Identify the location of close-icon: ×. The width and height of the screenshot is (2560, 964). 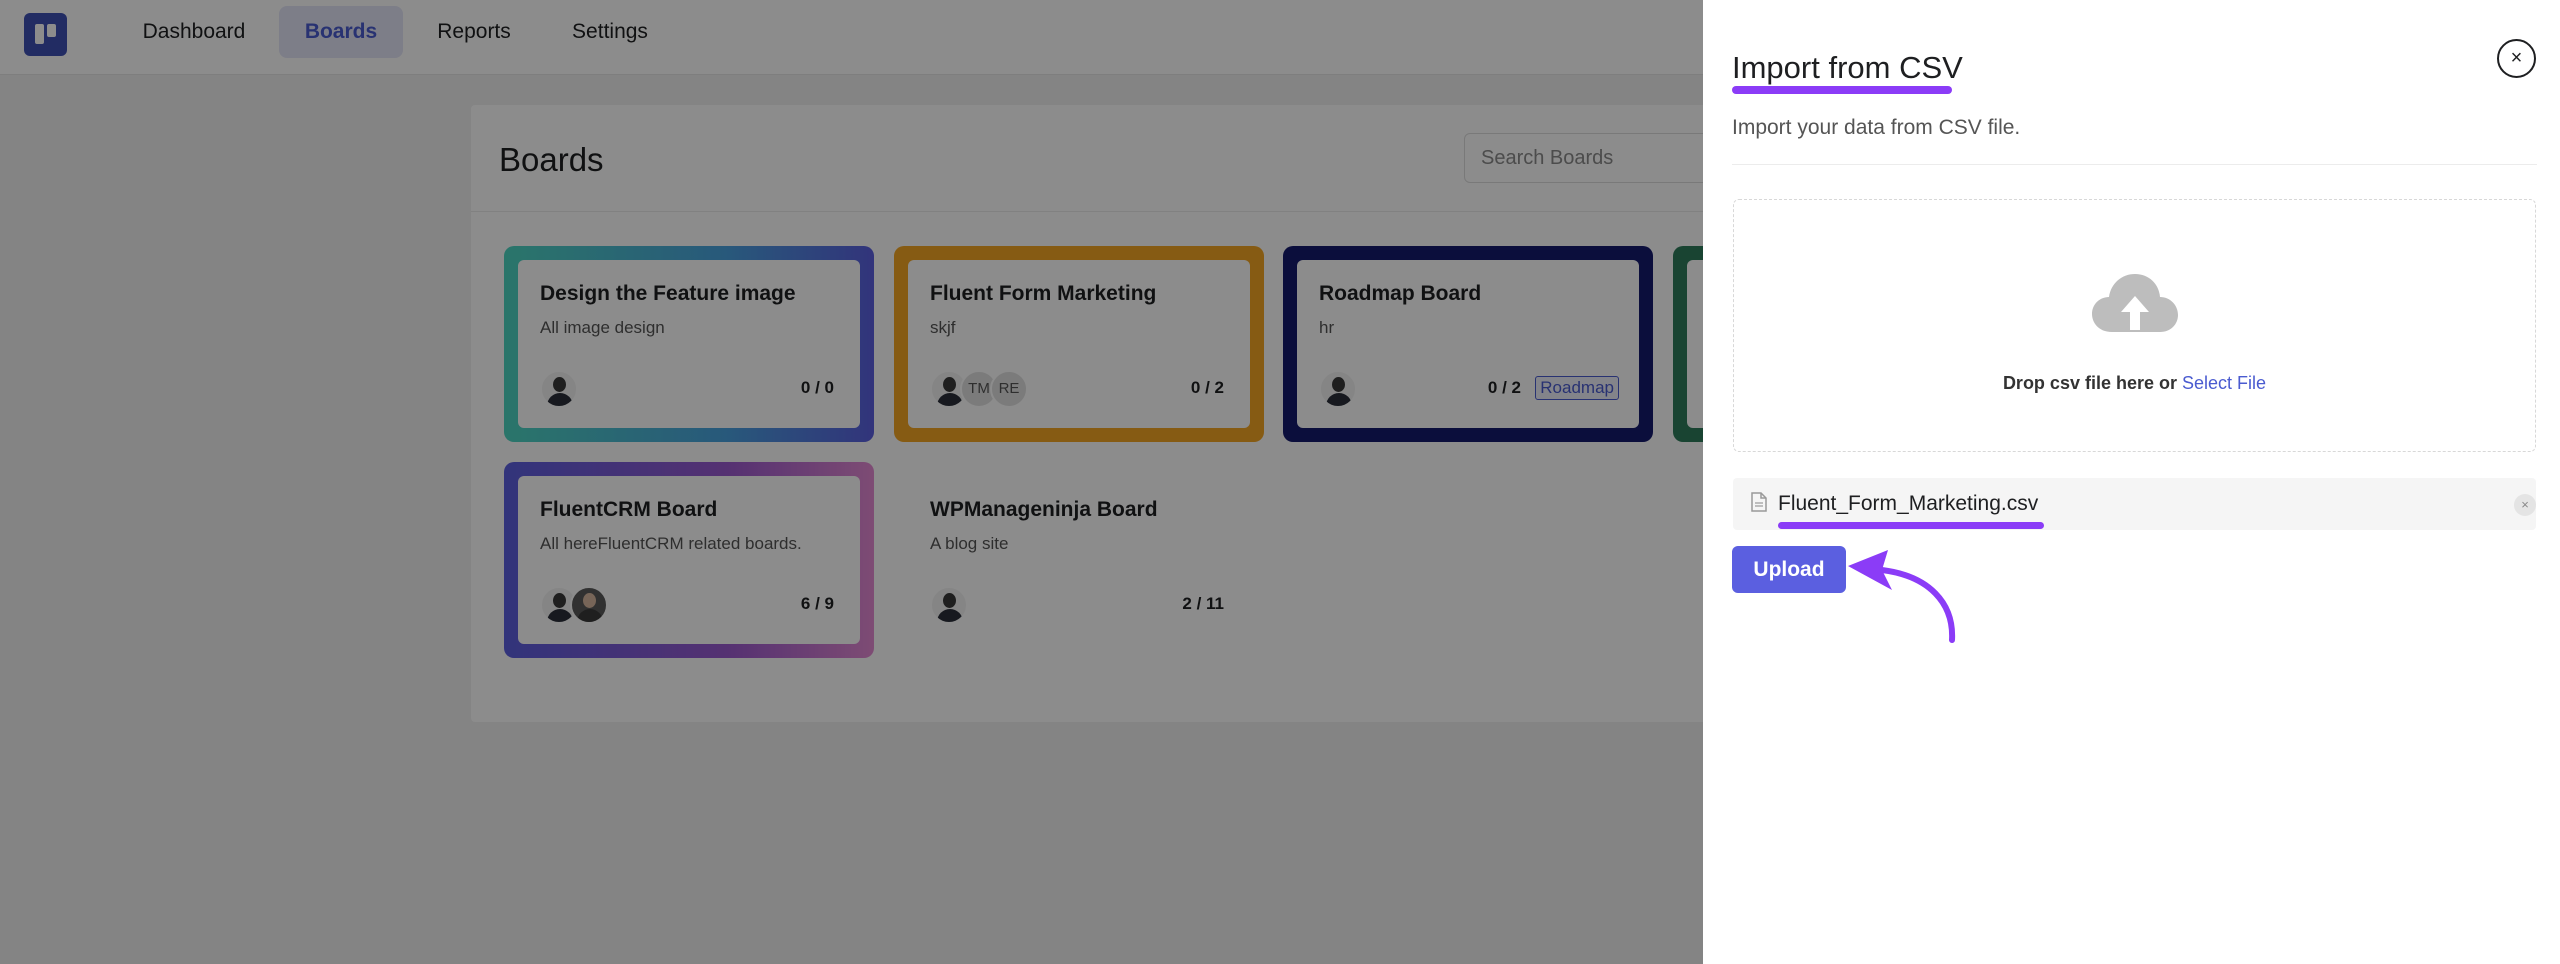
(2516, 58).